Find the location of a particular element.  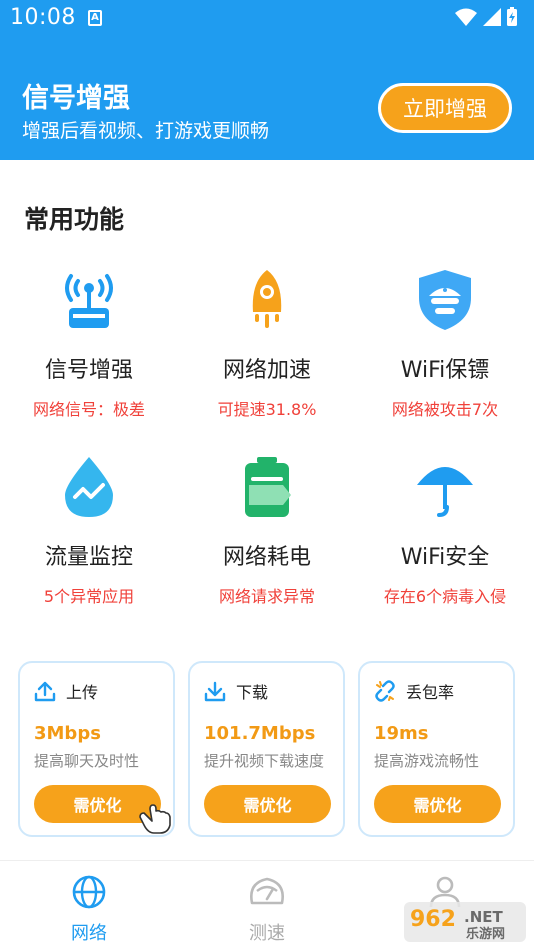

router-signal-icon is located at coordinates (89, 301).